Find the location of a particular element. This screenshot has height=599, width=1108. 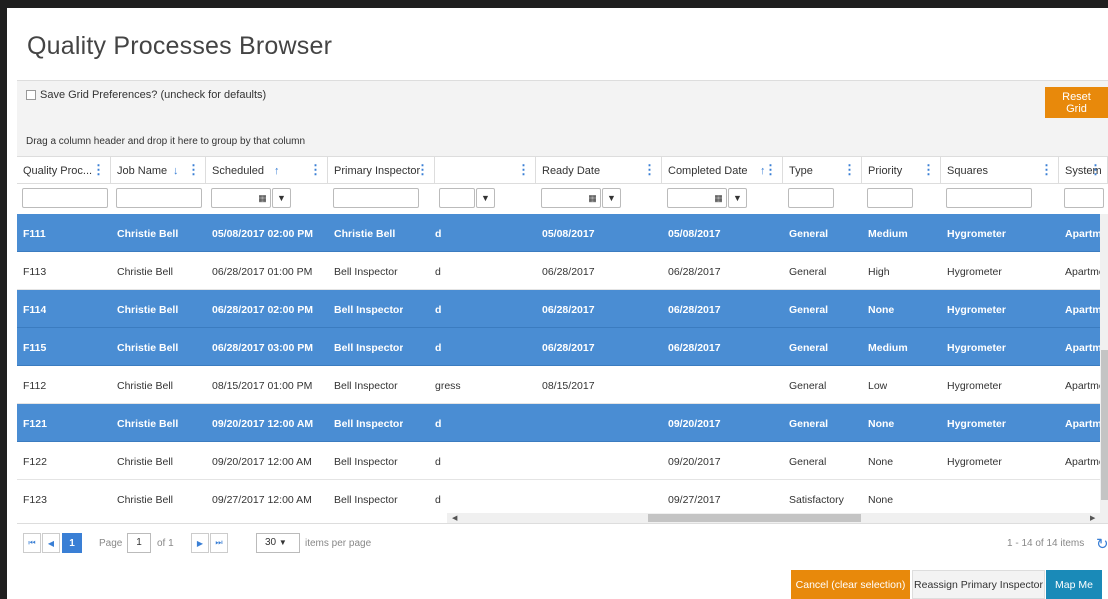

table-cell: F113 is located at coordinates (35, 272).